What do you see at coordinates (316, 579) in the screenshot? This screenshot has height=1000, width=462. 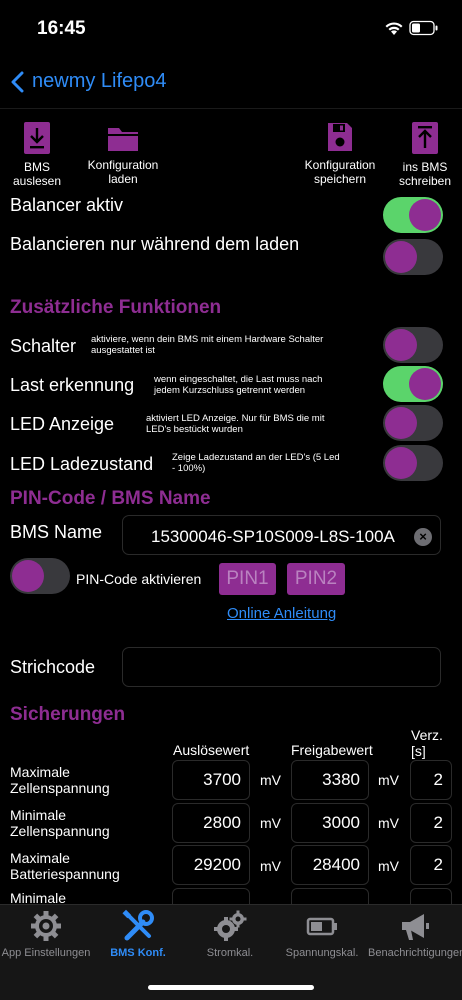 I see `pin2-button: PIN2` at bounding box center [316, 579].